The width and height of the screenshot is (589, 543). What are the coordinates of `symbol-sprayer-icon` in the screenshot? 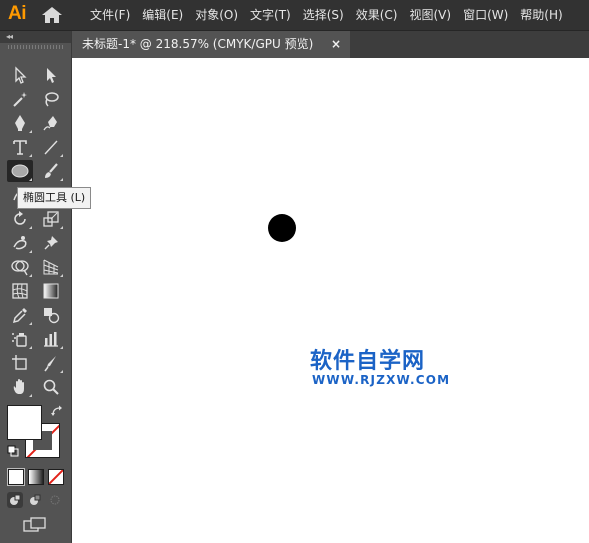 It's located at (19, 340).